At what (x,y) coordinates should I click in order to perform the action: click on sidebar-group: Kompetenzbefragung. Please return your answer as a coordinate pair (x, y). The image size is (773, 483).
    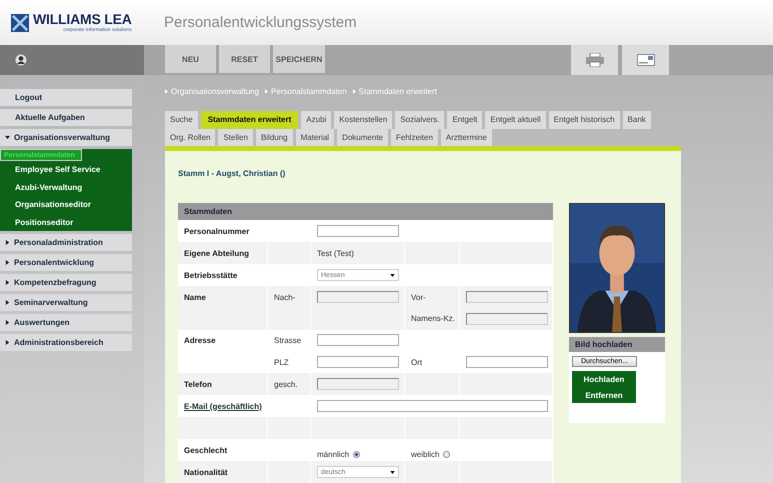
    Looking at the image, I should click on (66, 282).